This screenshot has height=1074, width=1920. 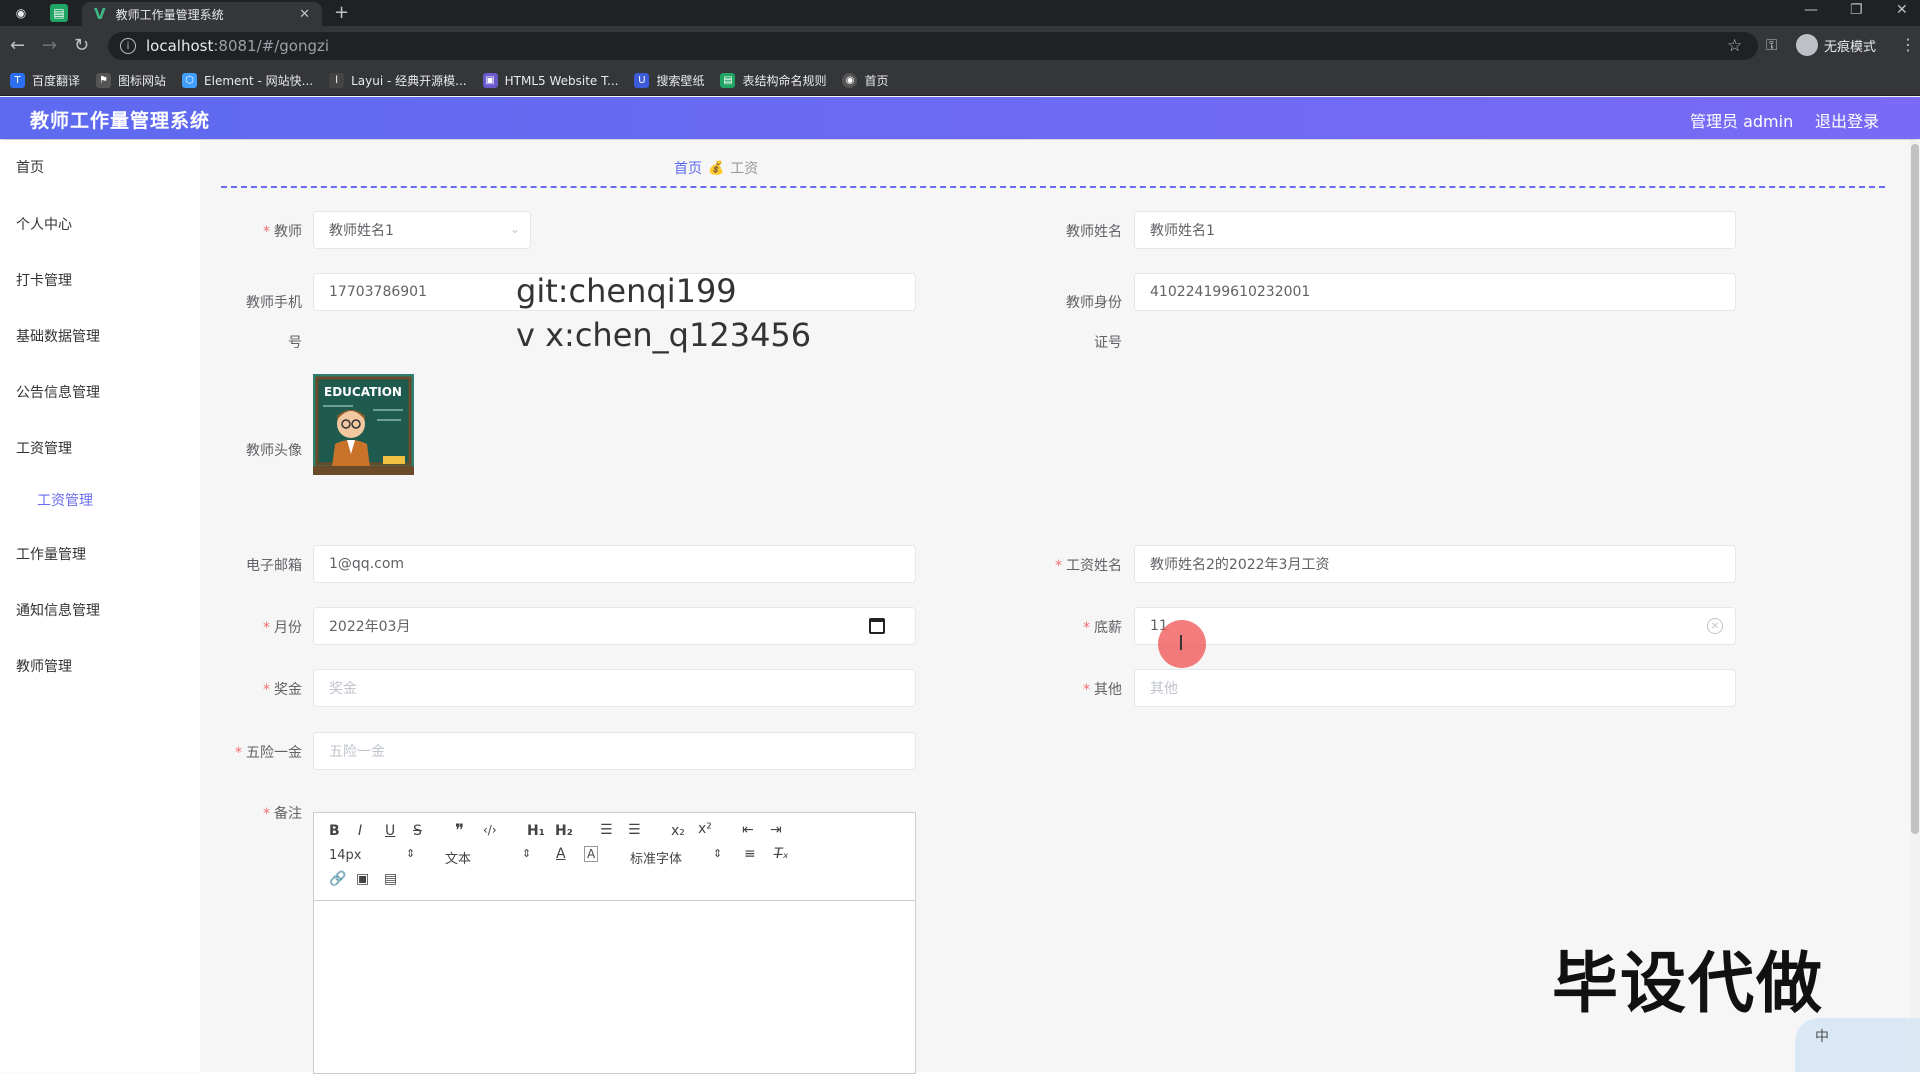 What do you see at coordinates (591, 854) in the screenshot?
I see `background-color-icon: A` at bounding box center [591, 854].